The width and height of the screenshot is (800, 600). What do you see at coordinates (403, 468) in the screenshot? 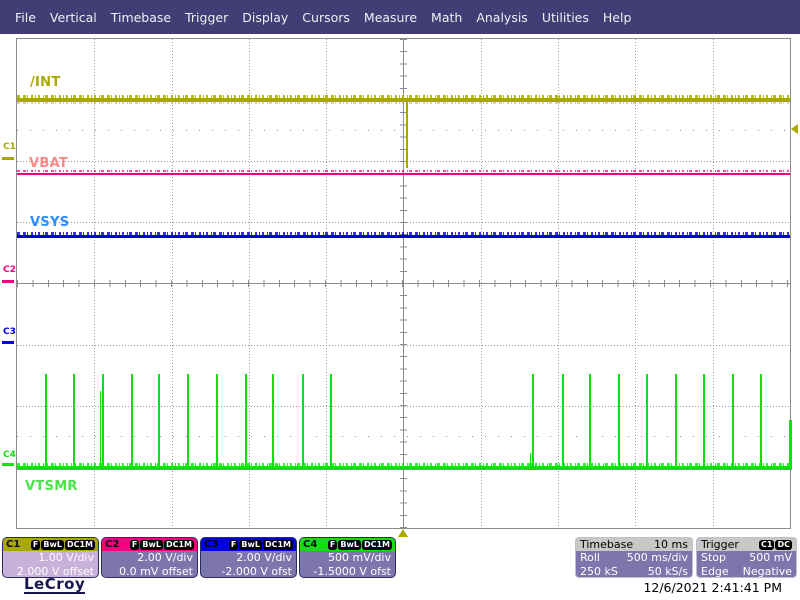
I see `trace-vtsmr` at bounding box center [403, 468].